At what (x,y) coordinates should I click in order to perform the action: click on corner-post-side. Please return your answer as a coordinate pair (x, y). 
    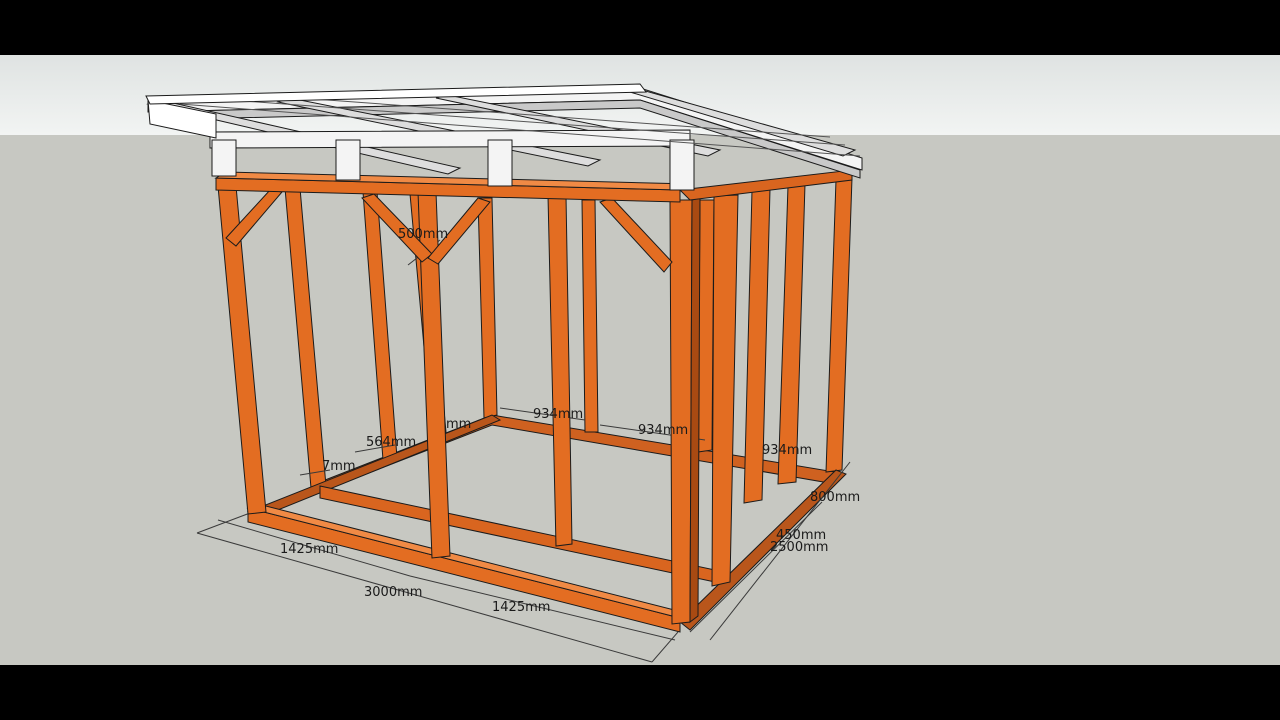
    Looking at the image, I should click on (695, 410).